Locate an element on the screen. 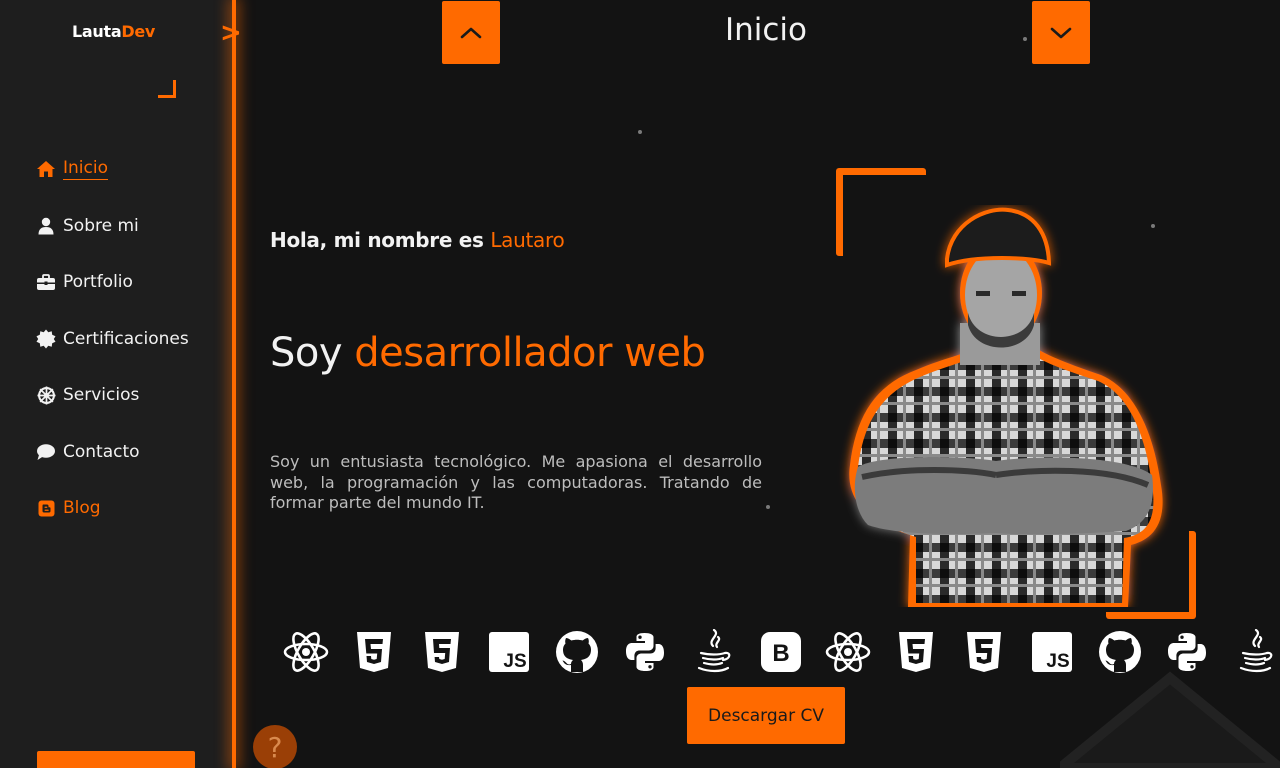  brand-logo: LautaDev is located at coordinates (113, 31).